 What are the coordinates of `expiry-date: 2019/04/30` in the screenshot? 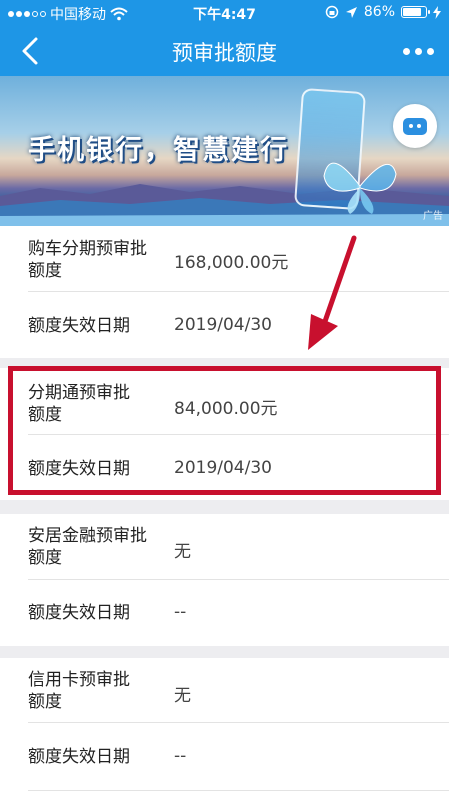 It's located at (223, 325).